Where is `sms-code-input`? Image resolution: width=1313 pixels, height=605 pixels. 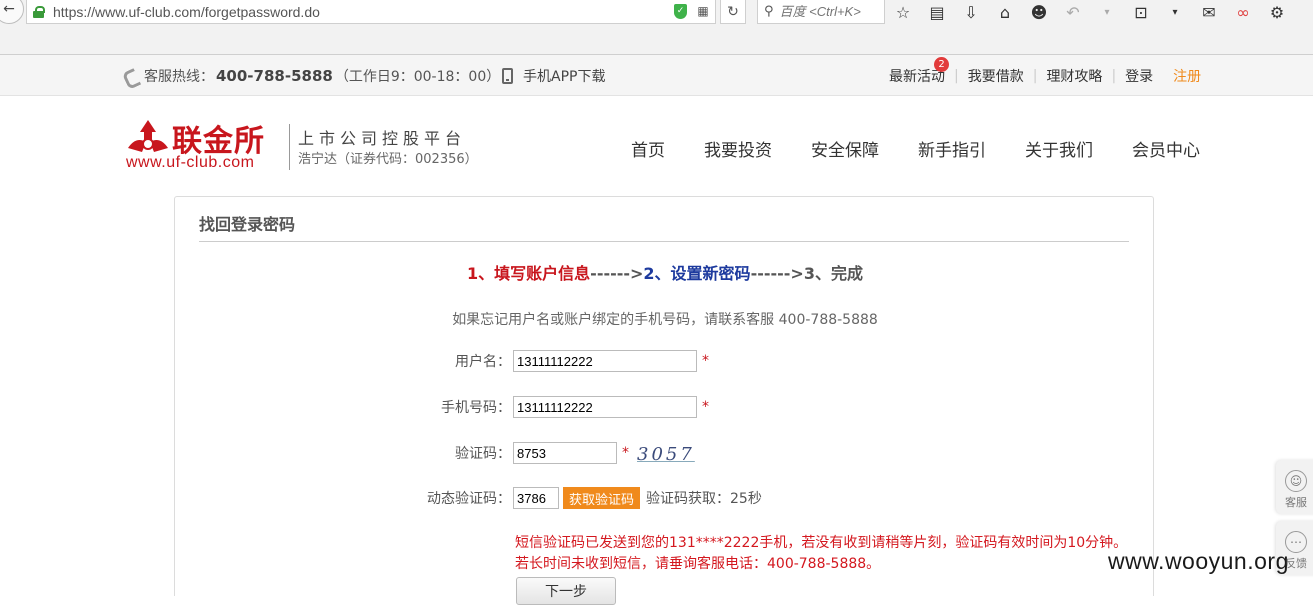 sms-code-input is located at coordinates (536, 498).